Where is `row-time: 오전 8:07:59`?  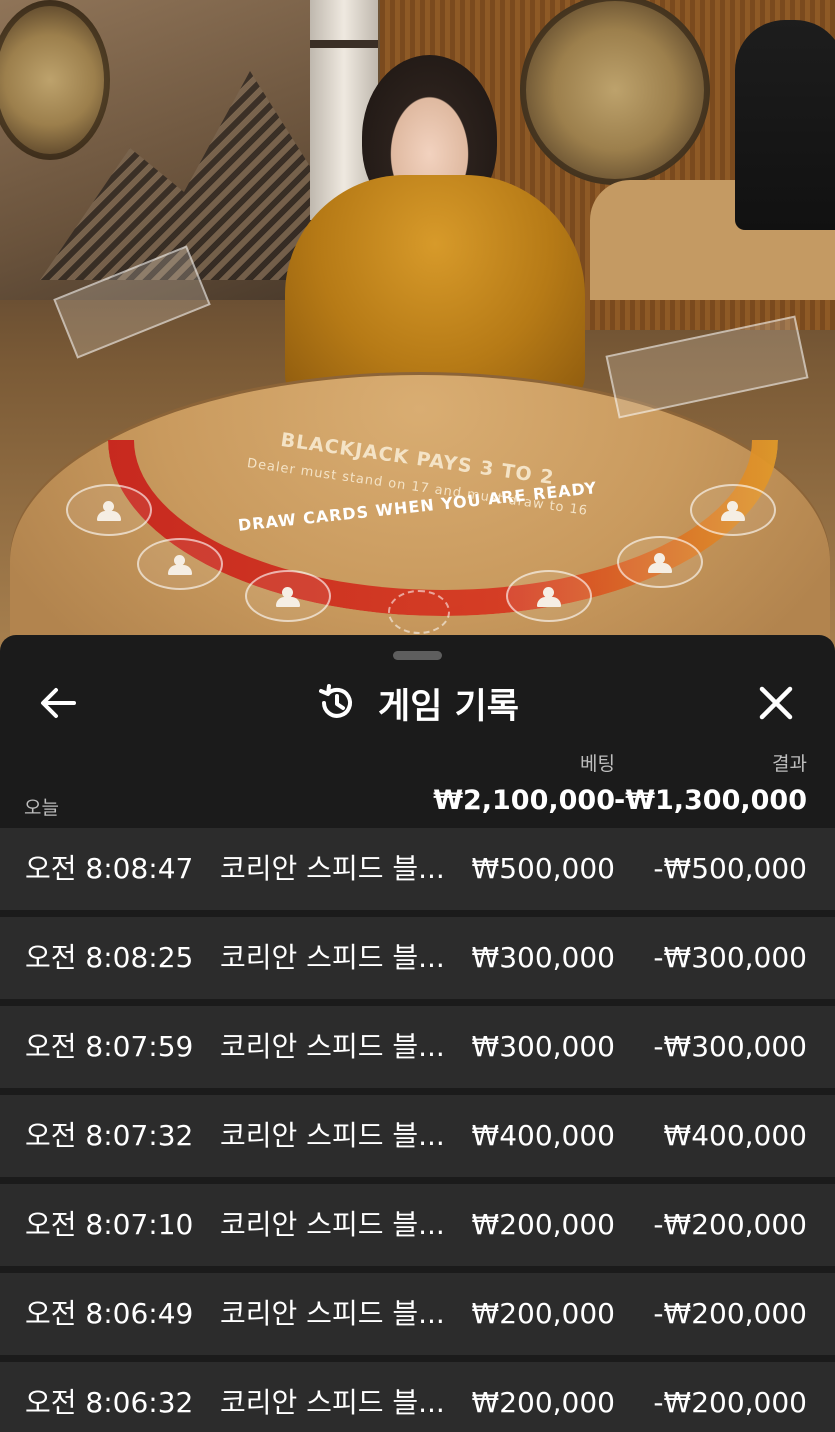 row-time: 오전 8:07:59 is located at coordinates (109, 1046).